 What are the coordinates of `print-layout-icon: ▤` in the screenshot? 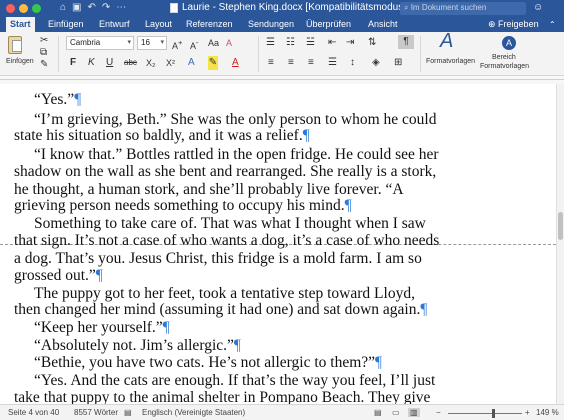 It's located at (378, 412).